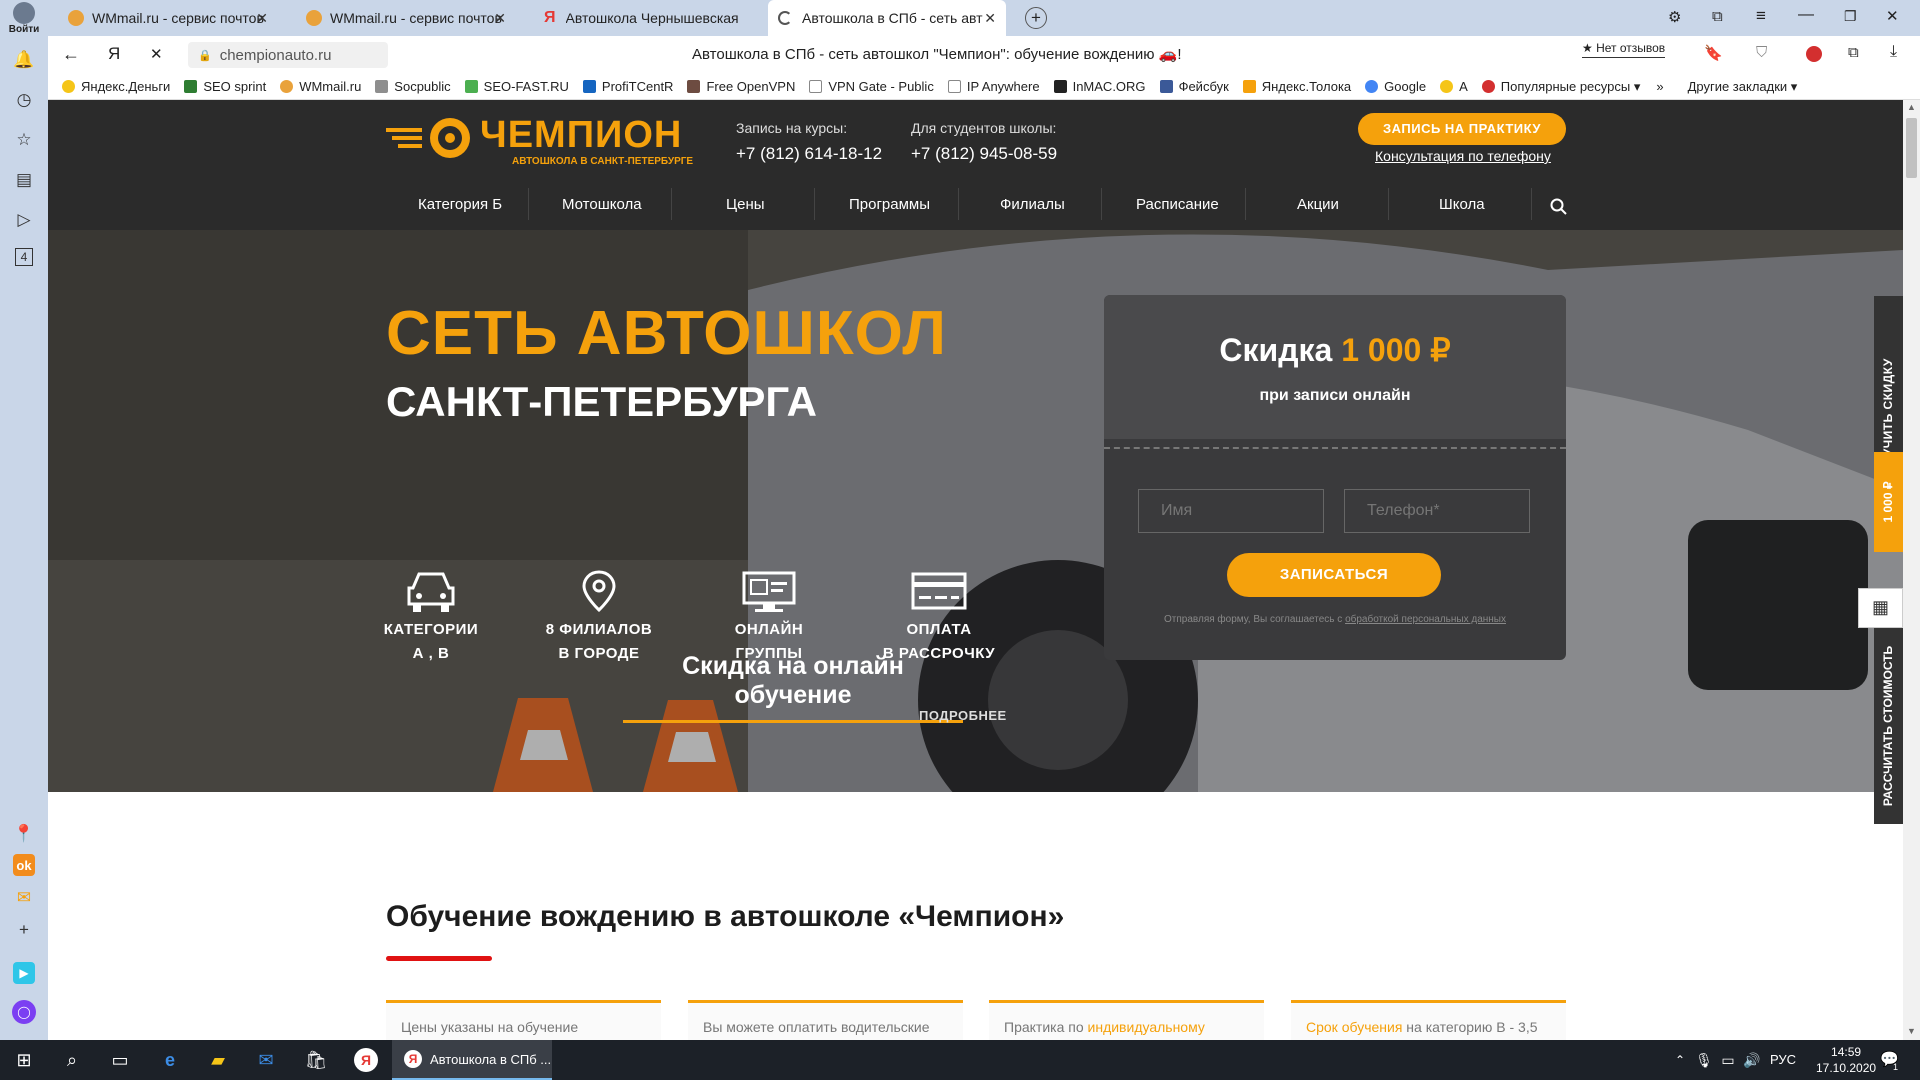 This screenshot has width=1920, height=1080. Describe the element at coordinates (1425, 619) in the screenshot. I see `privacy-policy-link: обработкой персональных данных` at that location.